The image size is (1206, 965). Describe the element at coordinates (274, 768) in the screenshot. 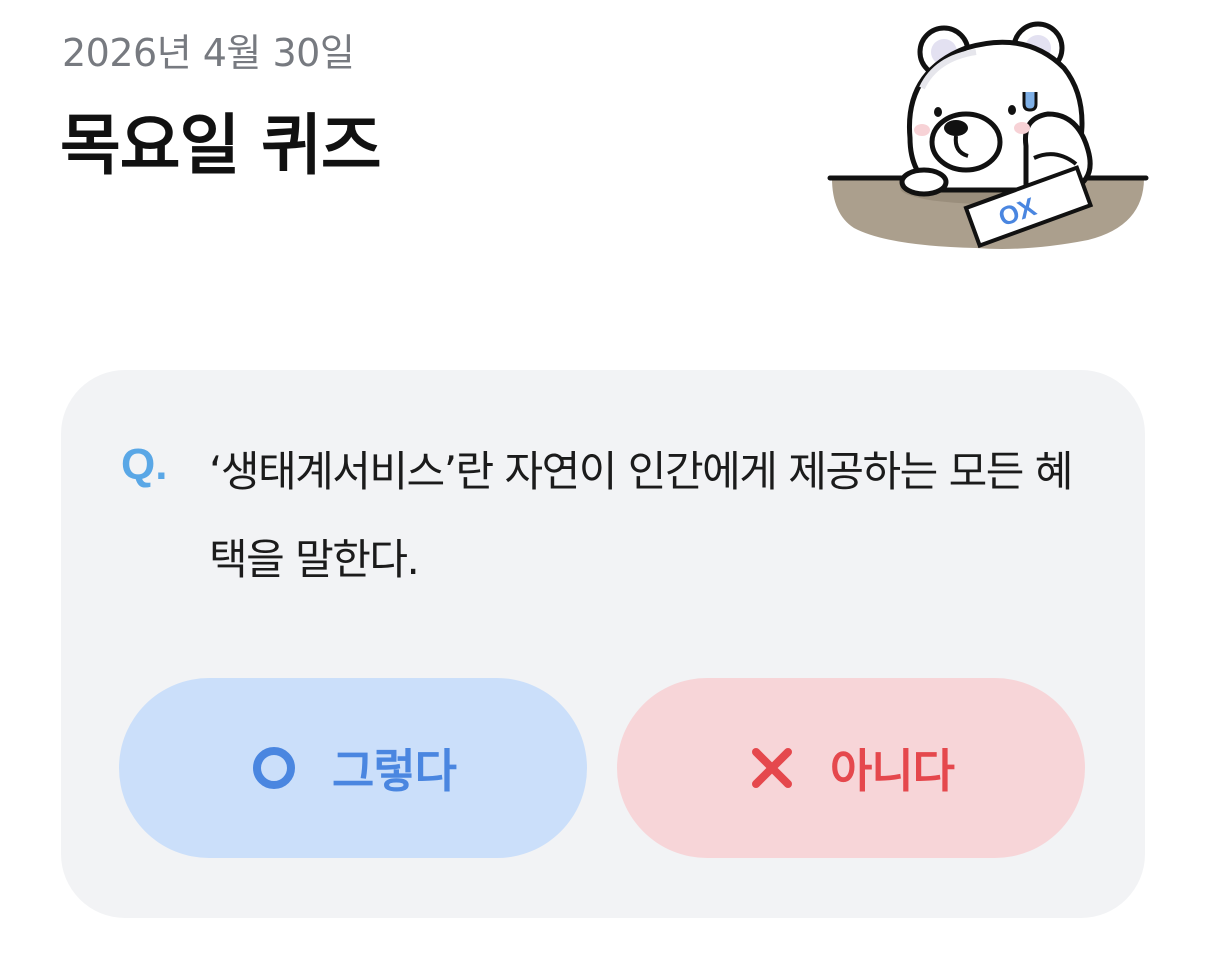

I see `circle-o-icon` at that location.